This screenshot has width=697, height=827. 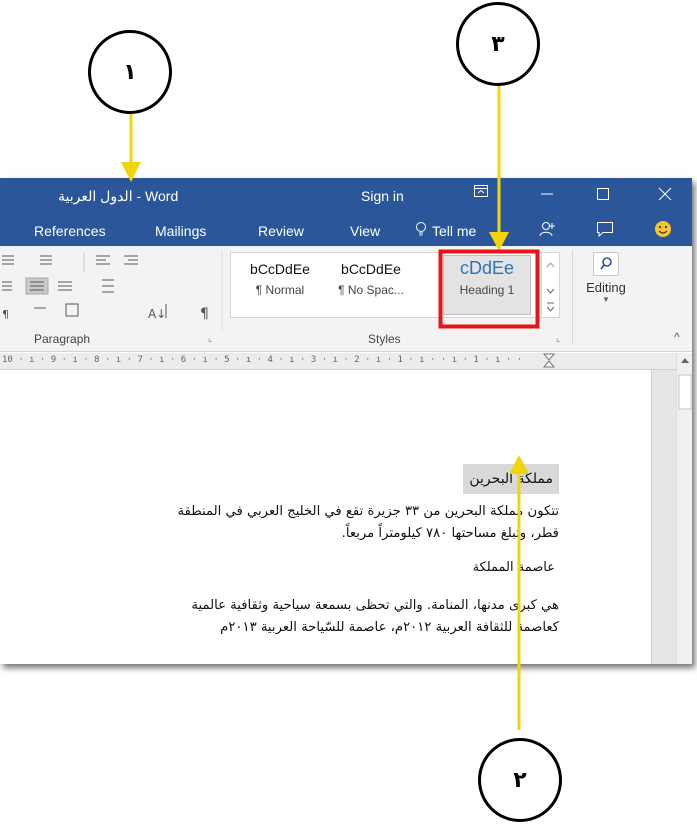 I want to click on svg-text: A↓, so click(x=157, y=314).